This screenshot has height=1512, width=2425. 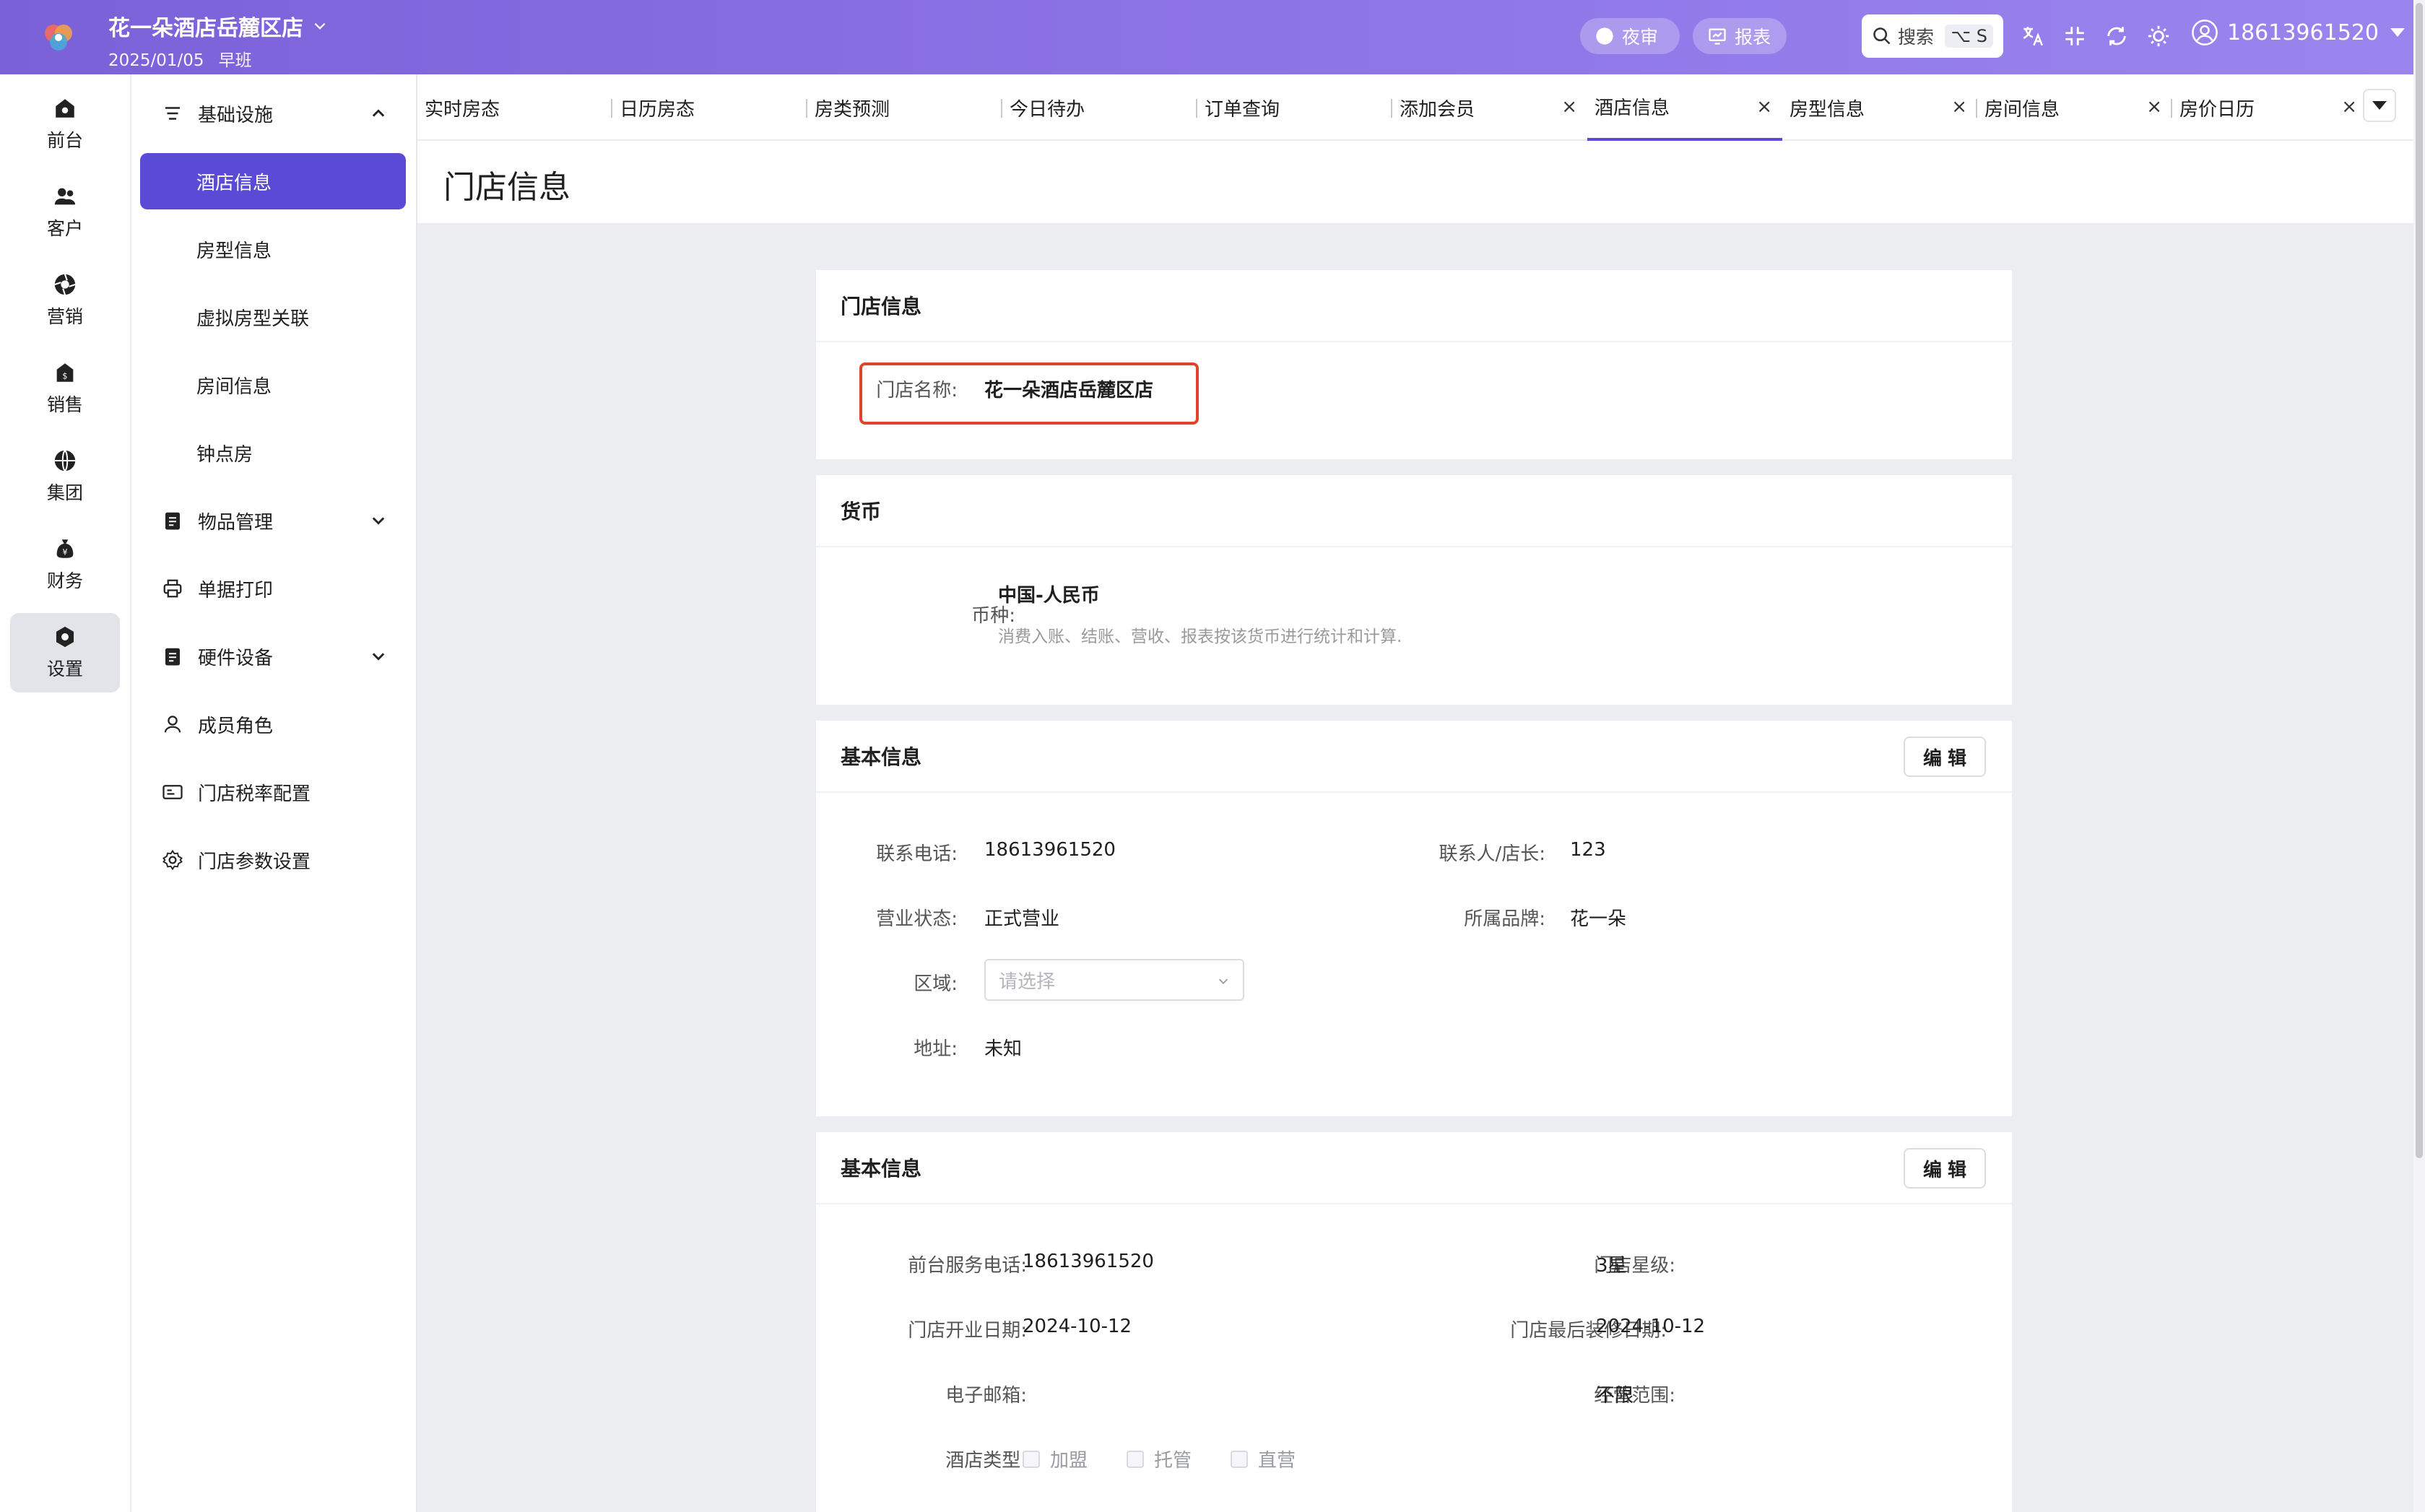 I want to click on card-title-text: 基本信息, so click(x=881, y=1169).